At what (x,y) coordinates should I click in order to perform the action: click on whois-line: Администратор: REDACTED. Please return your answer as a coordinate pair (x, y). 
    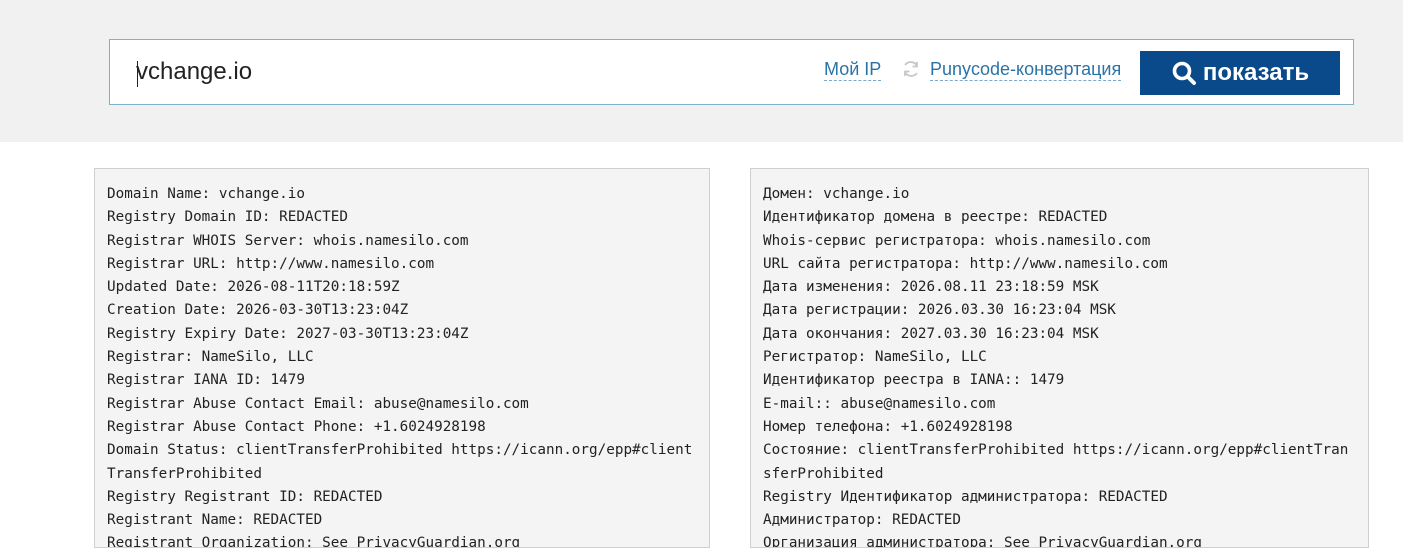
    Looking at the image, I should click on (862, 520).